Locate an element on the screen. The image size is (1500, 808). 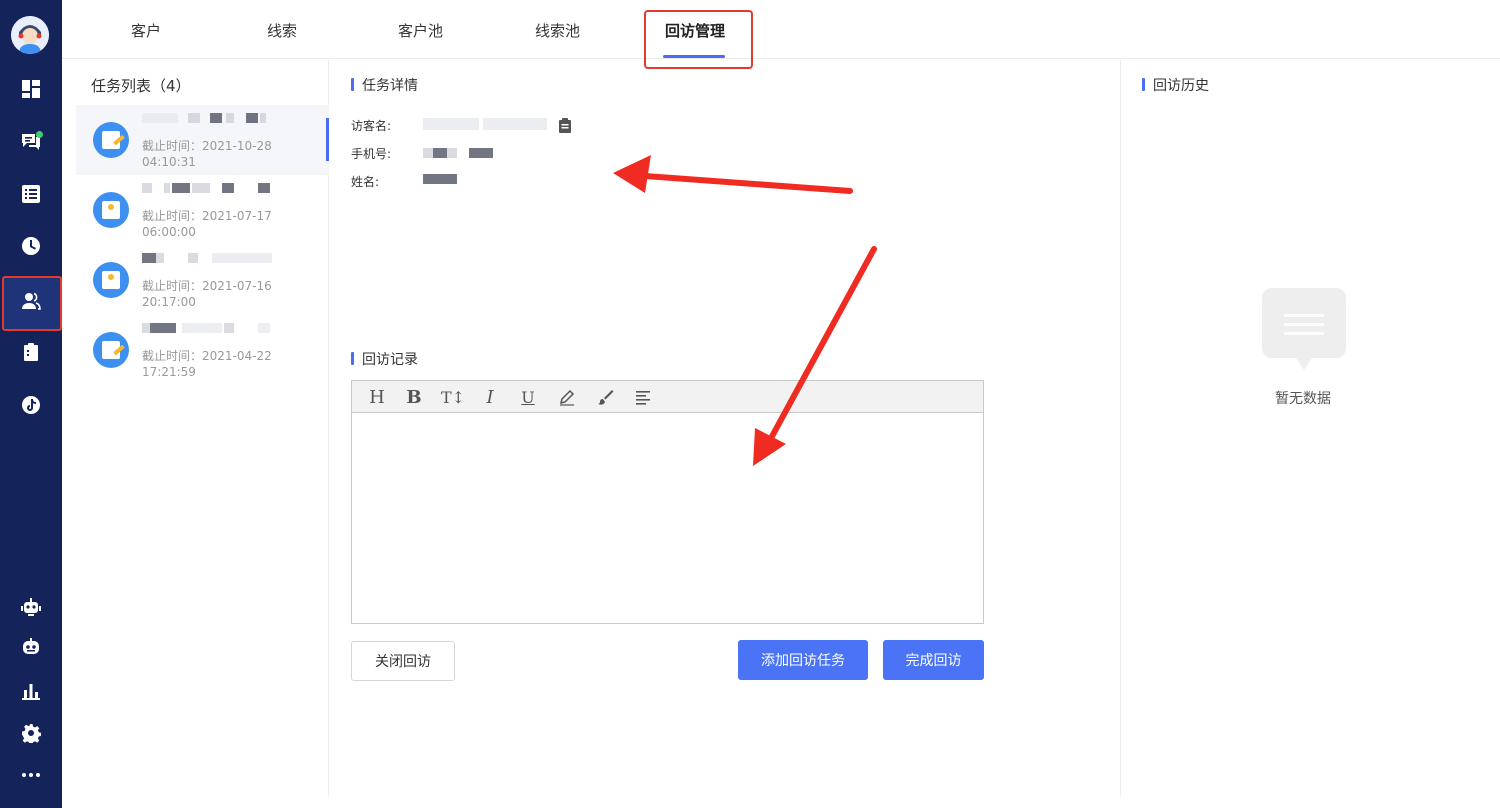
sidebar-item-robot-alt is located at coordinates (31, 649).